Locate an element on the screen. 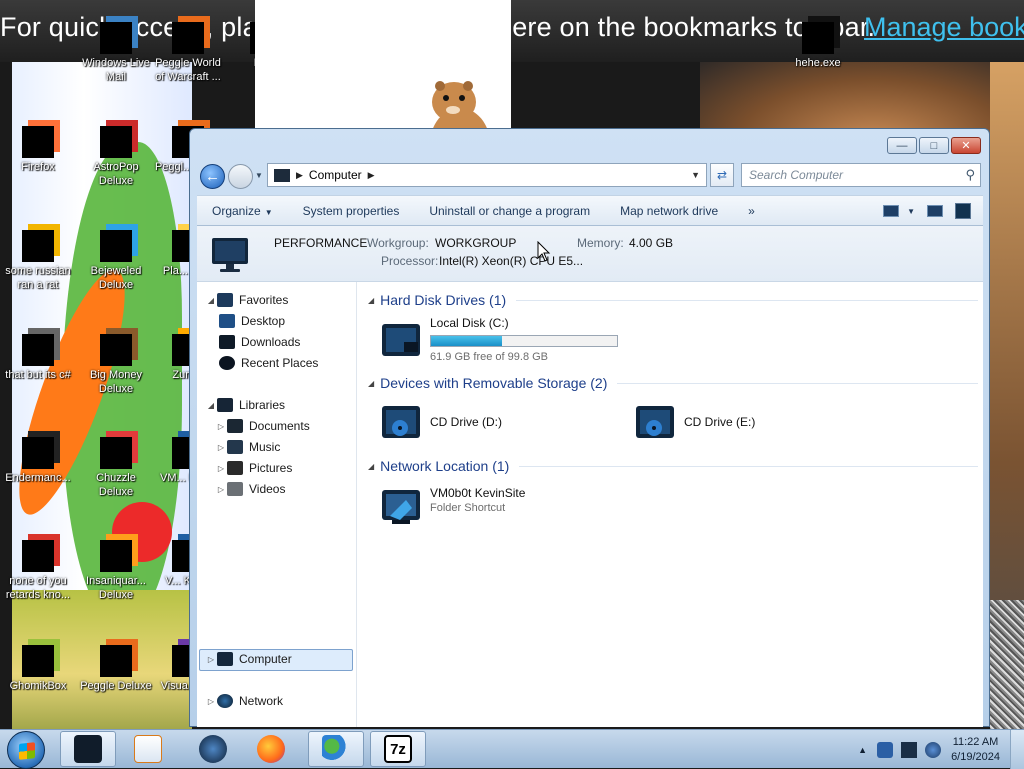 This screenshot has width=1024, height=769. back-arrow-icon: ← is located at coordinates (212, 176).